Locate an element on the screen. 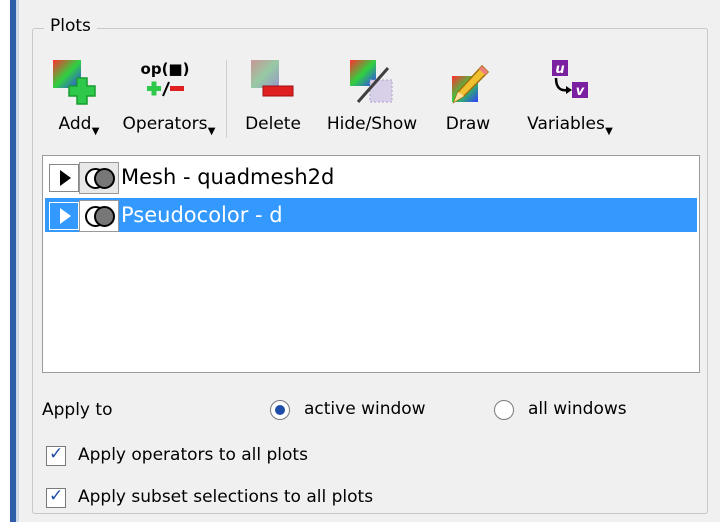 This screenshot has width=720, height=522. plot-name: Mesh - quadmesh2d is located at coordinates (228, 177).